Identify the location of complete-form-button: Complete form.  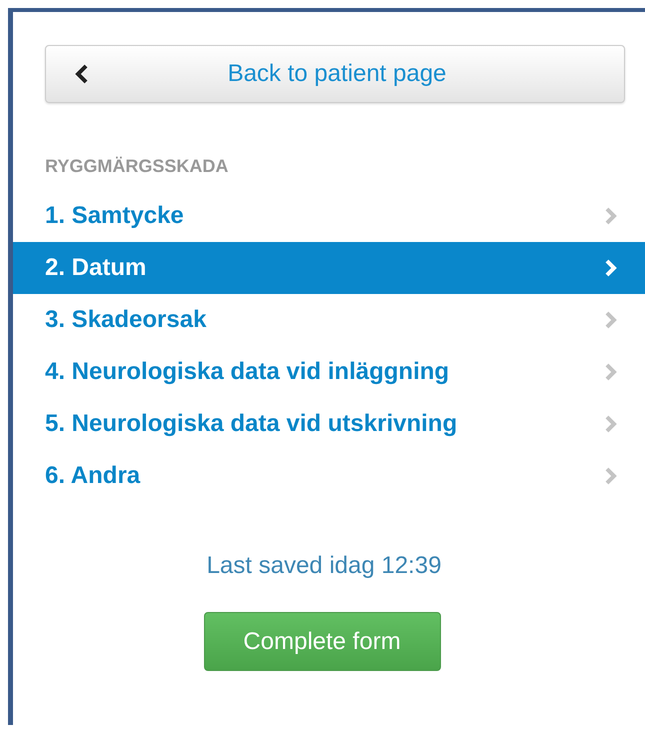
(322, 641).